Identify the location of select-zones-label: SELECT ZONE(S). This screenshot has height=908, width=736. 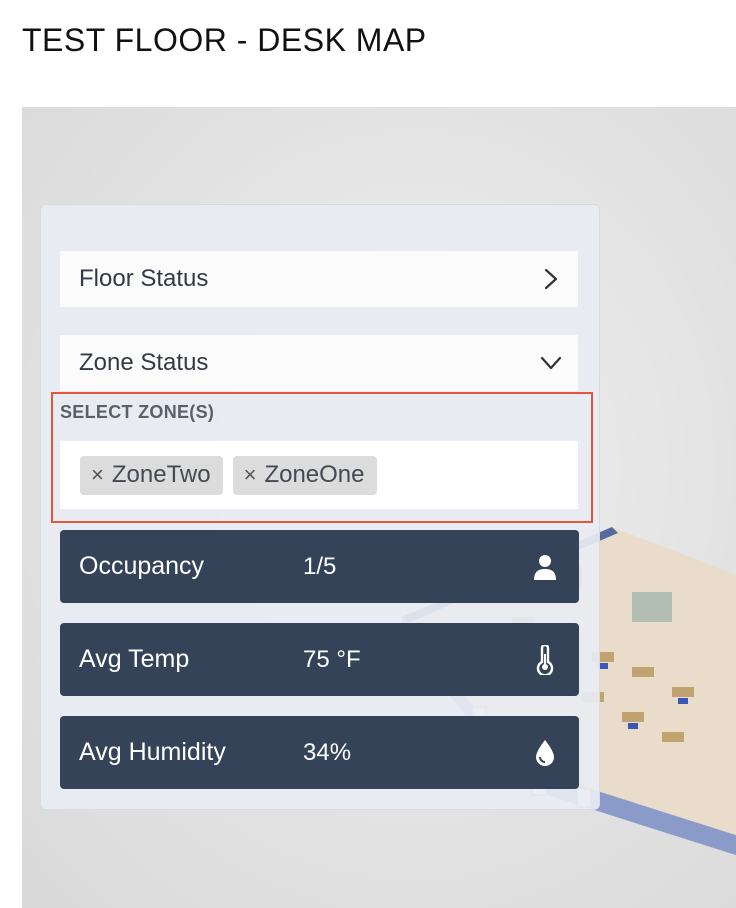
(137, 412).